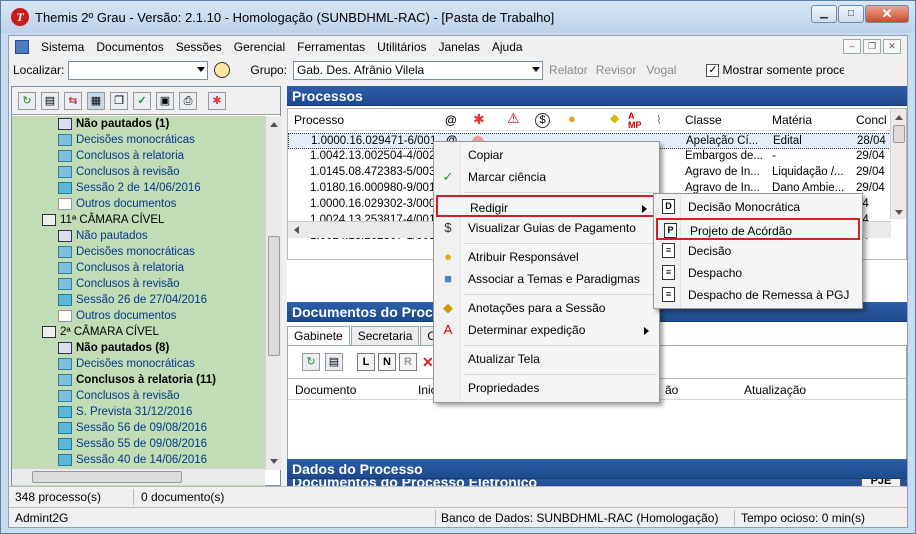  I want to click on document-window-icon, so click(22, 46).